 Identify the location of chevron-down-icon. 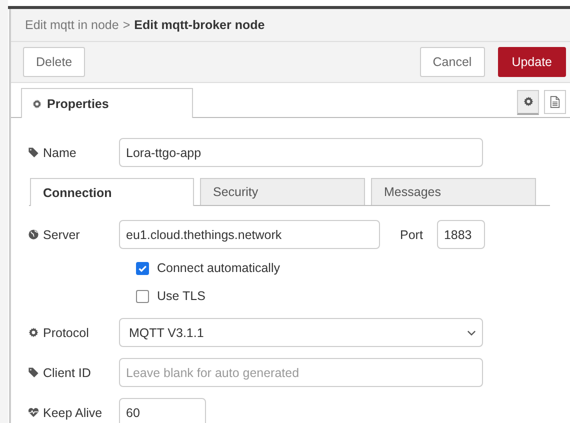
(471, 333).